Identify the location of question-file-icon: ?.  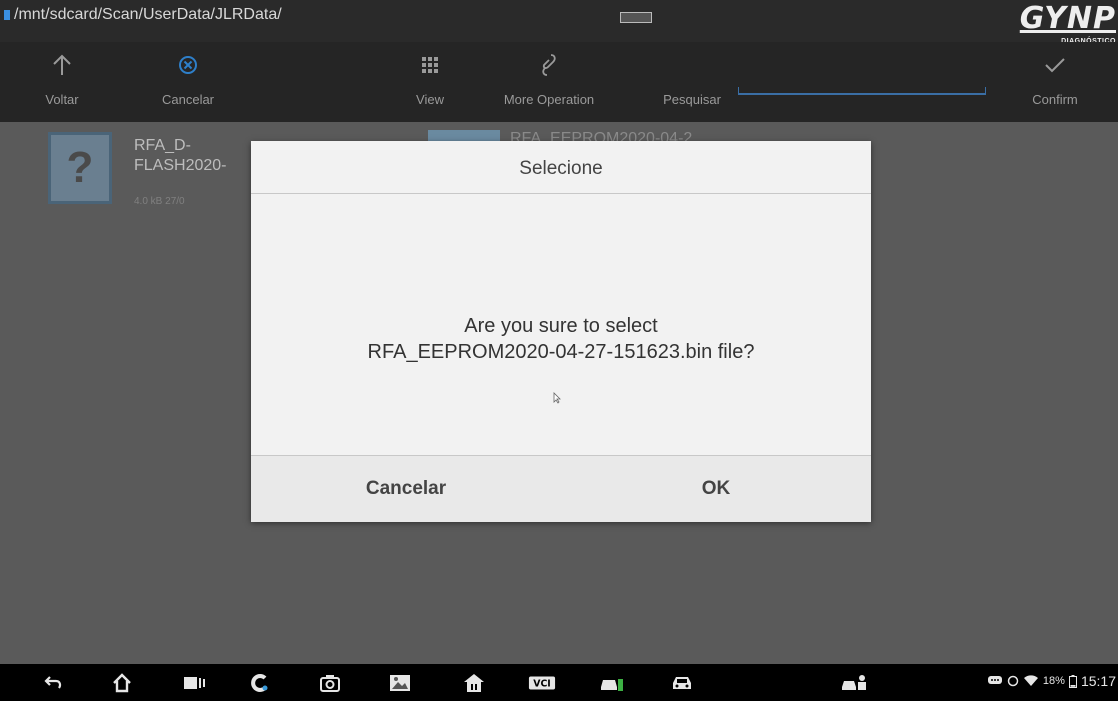
(80, 168).